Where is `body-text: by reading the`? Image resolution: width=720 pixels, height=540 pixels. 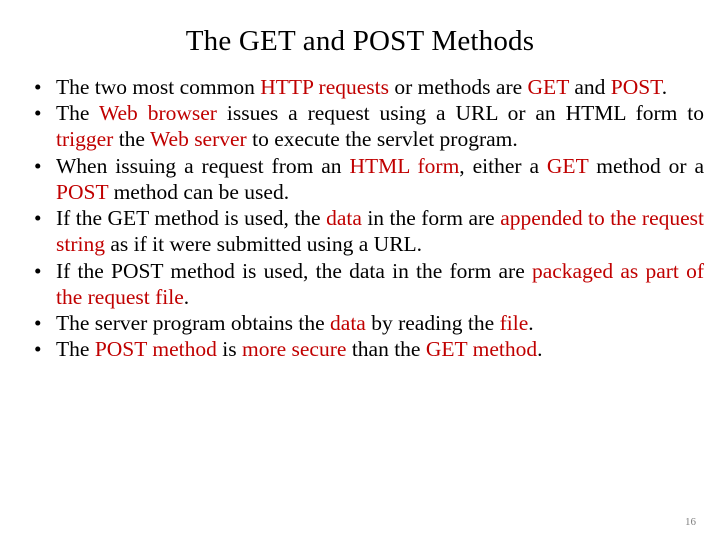 body-text: by reading the is located at coordinates (432, 322).